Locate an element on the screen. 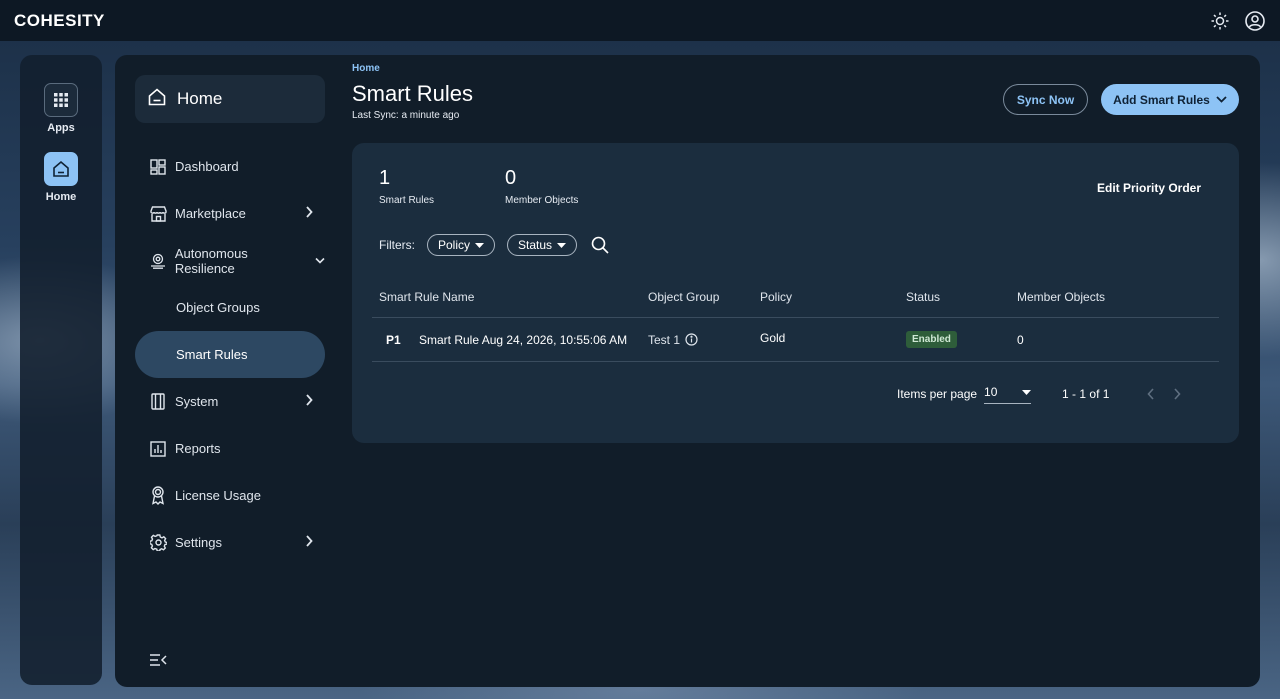 This screenshot has width=1280, height=699. sidebar-item-label: License Usage is located at coordinates (218, 495).